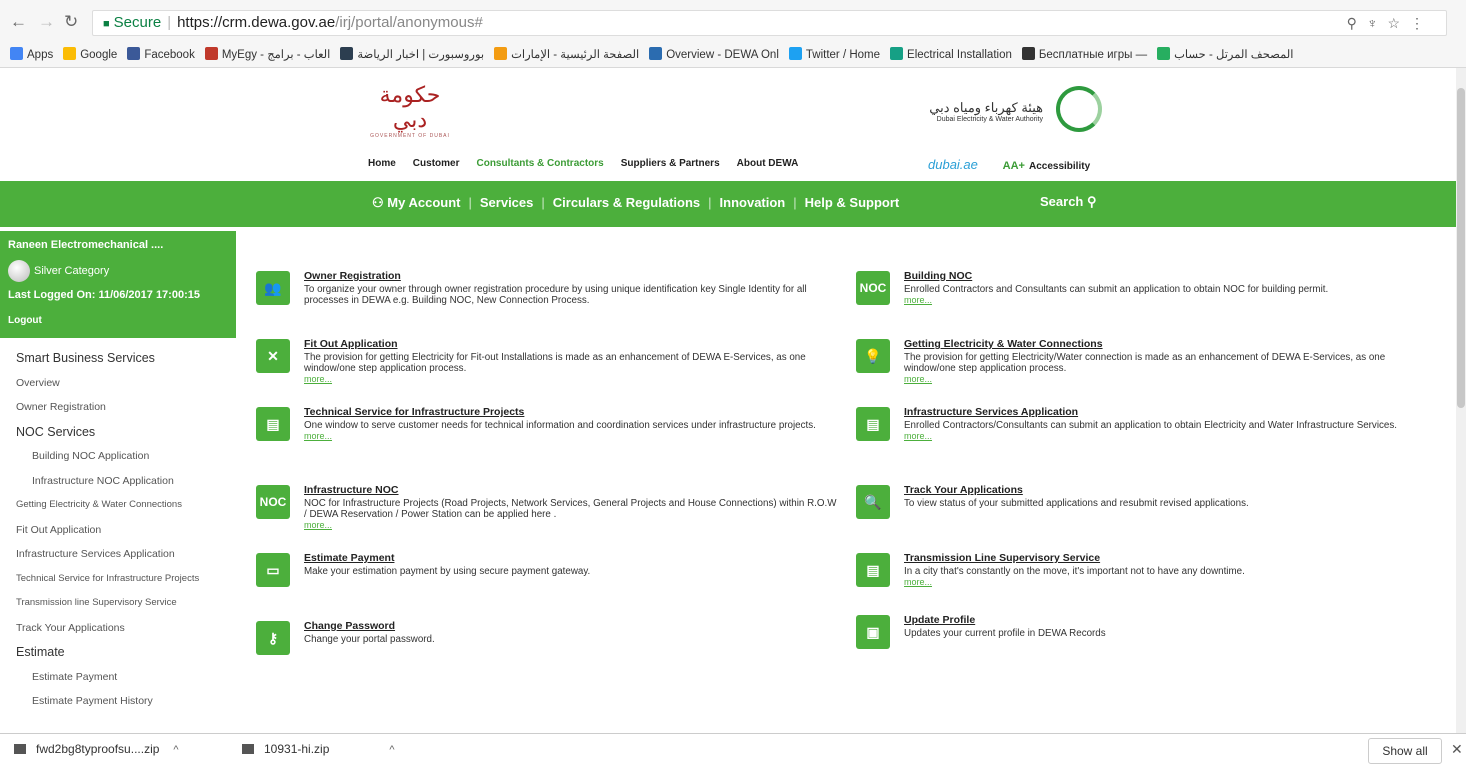 The height and width of the screenshot is (766, 1466). I want to click on topnav-item: Suppliers & Partners, so click(670, 163).